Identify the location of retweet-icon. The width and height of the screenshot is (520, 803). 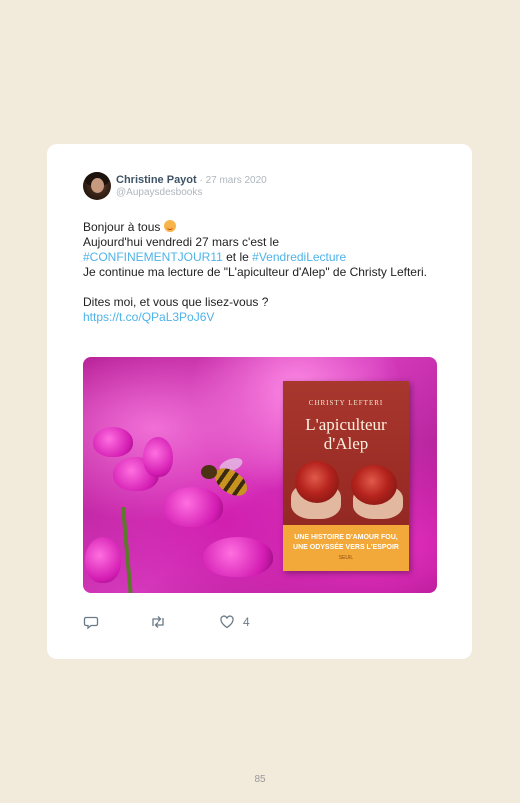
(158, 622).